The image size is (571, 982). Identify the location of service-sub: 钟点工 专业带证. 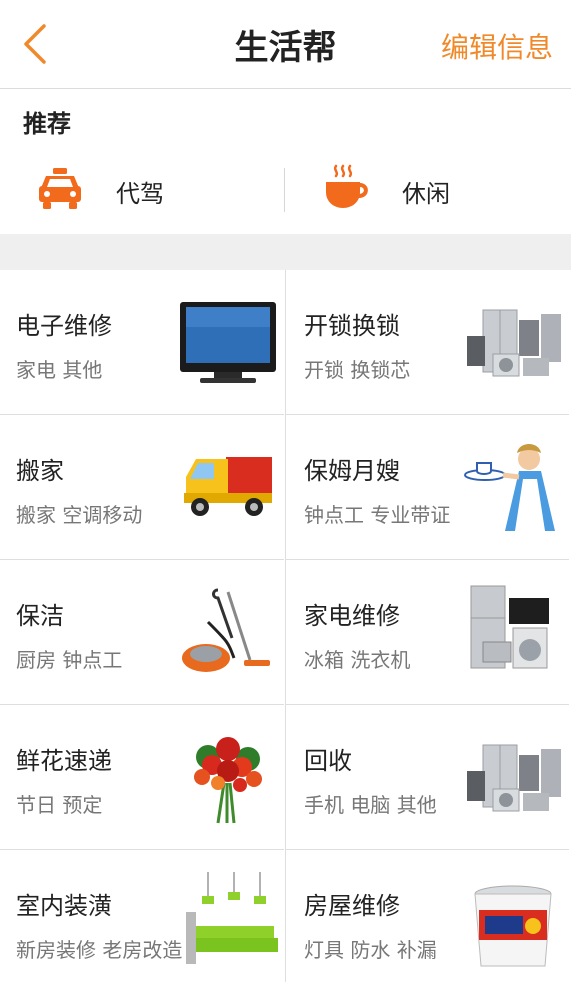
(377, 515).